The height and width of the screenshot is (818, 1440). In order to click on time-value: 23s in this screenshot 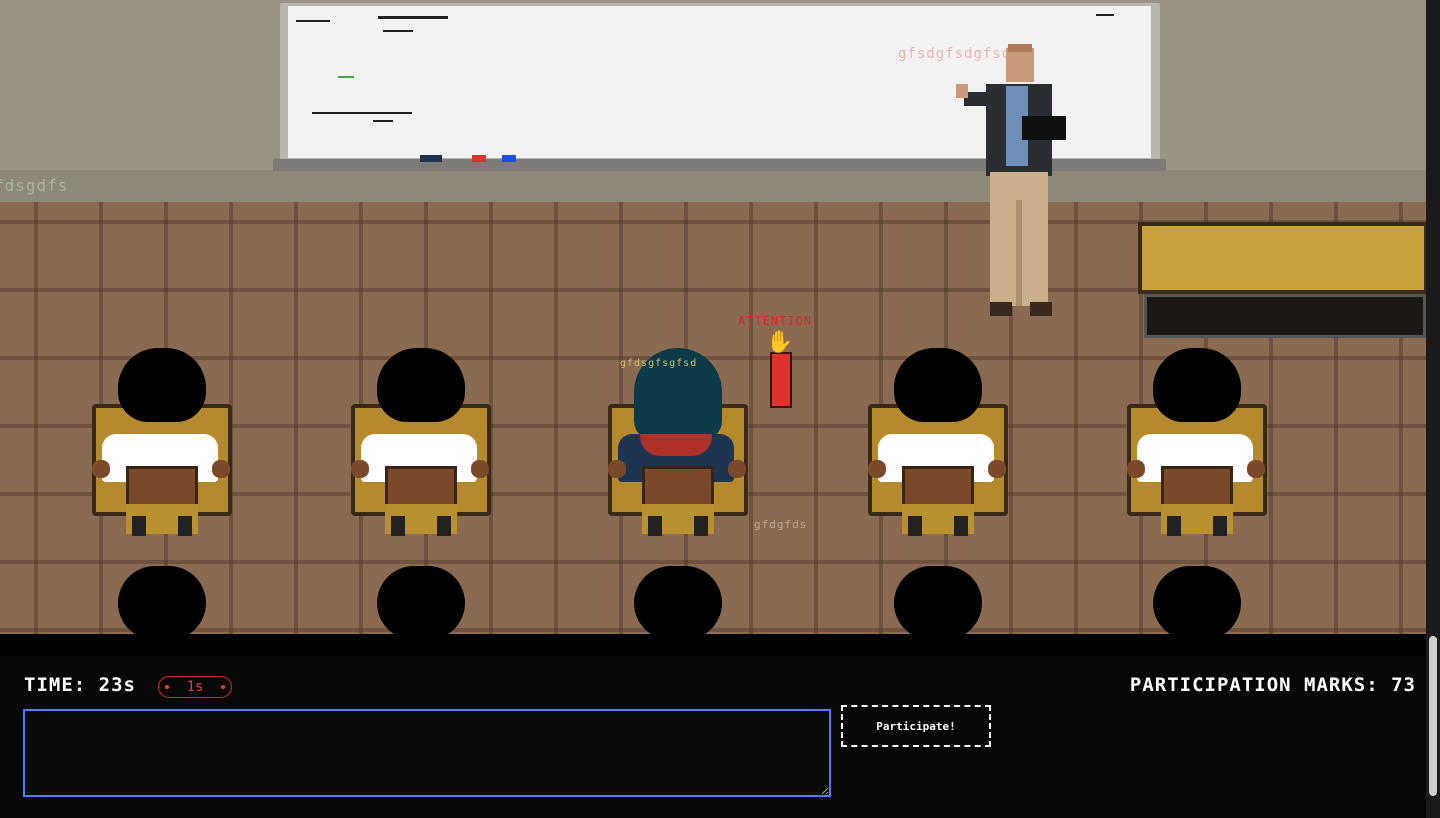, I will do `click(117, 685)`.